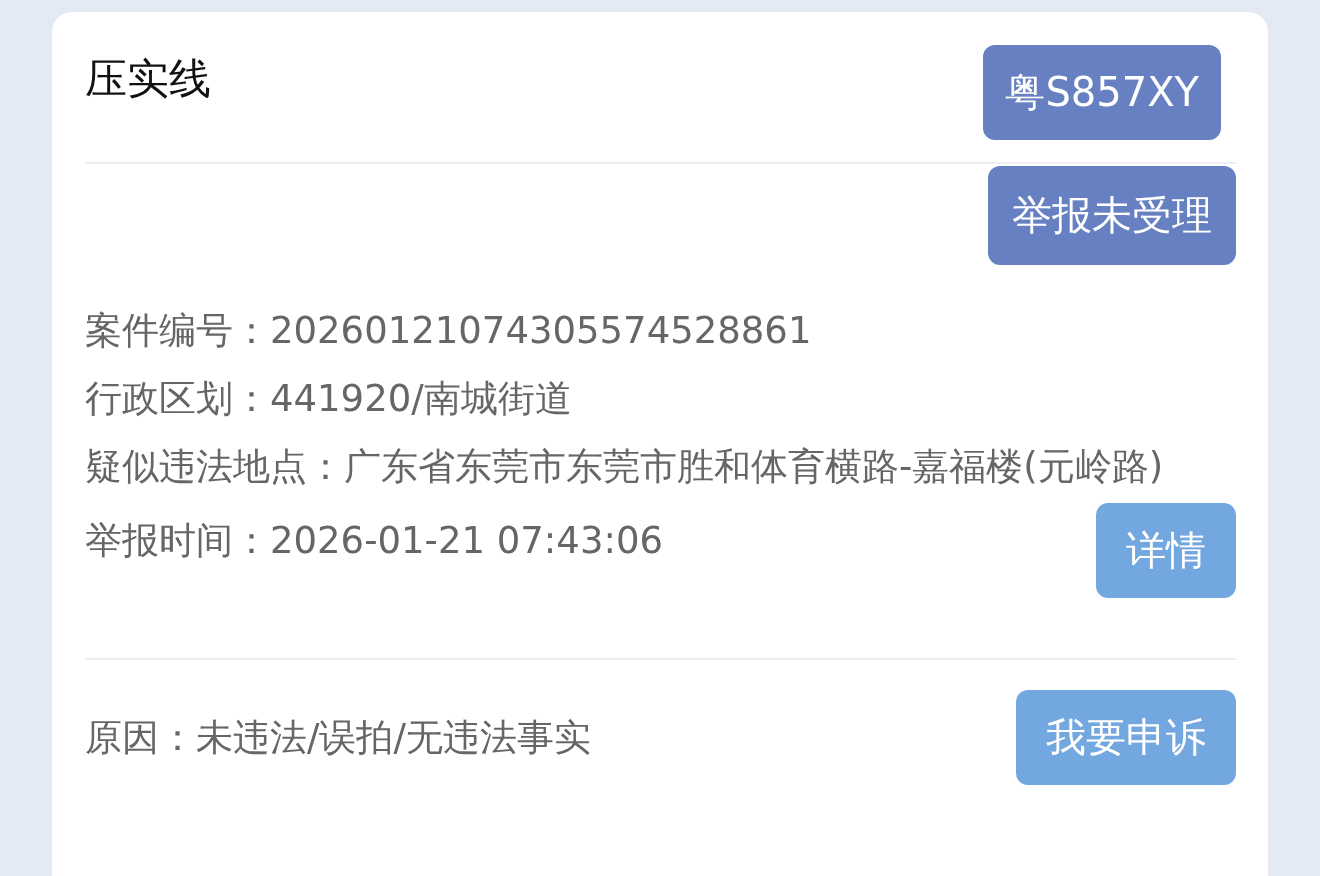  Describe the element at coordinates (448, 331) in the screenshot. I see `field-text: 案件编号：20260121074305574528861` at that location.